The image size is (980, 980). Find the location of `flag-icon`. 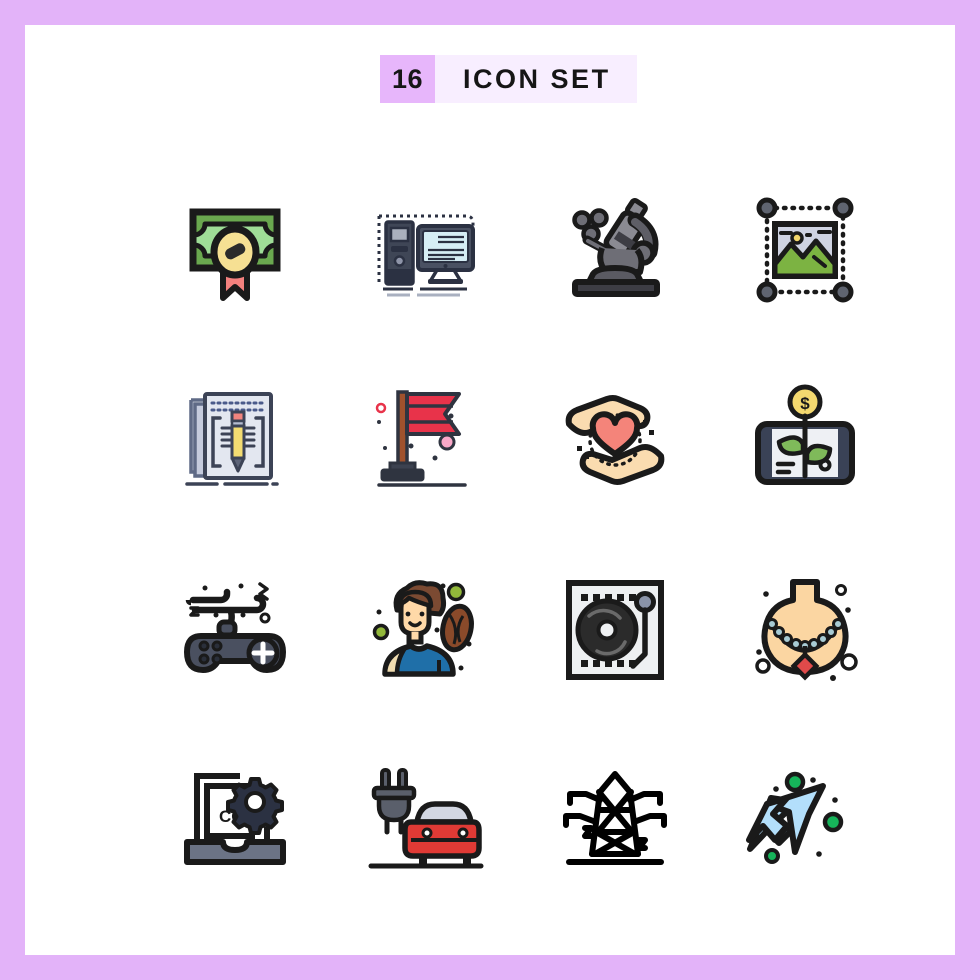

flag-icon is located at coordinates (421, 438).